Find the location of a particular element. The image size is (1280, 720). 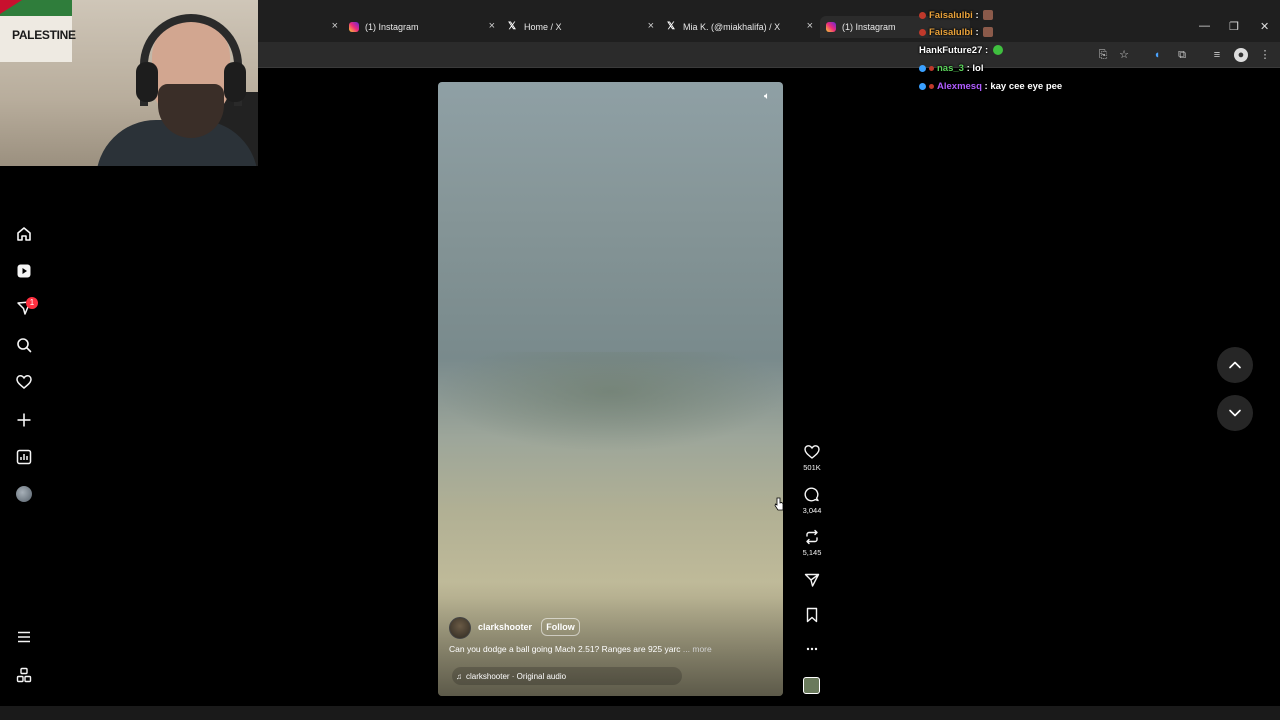

bottom-bar is located at coordinates (640, 713).